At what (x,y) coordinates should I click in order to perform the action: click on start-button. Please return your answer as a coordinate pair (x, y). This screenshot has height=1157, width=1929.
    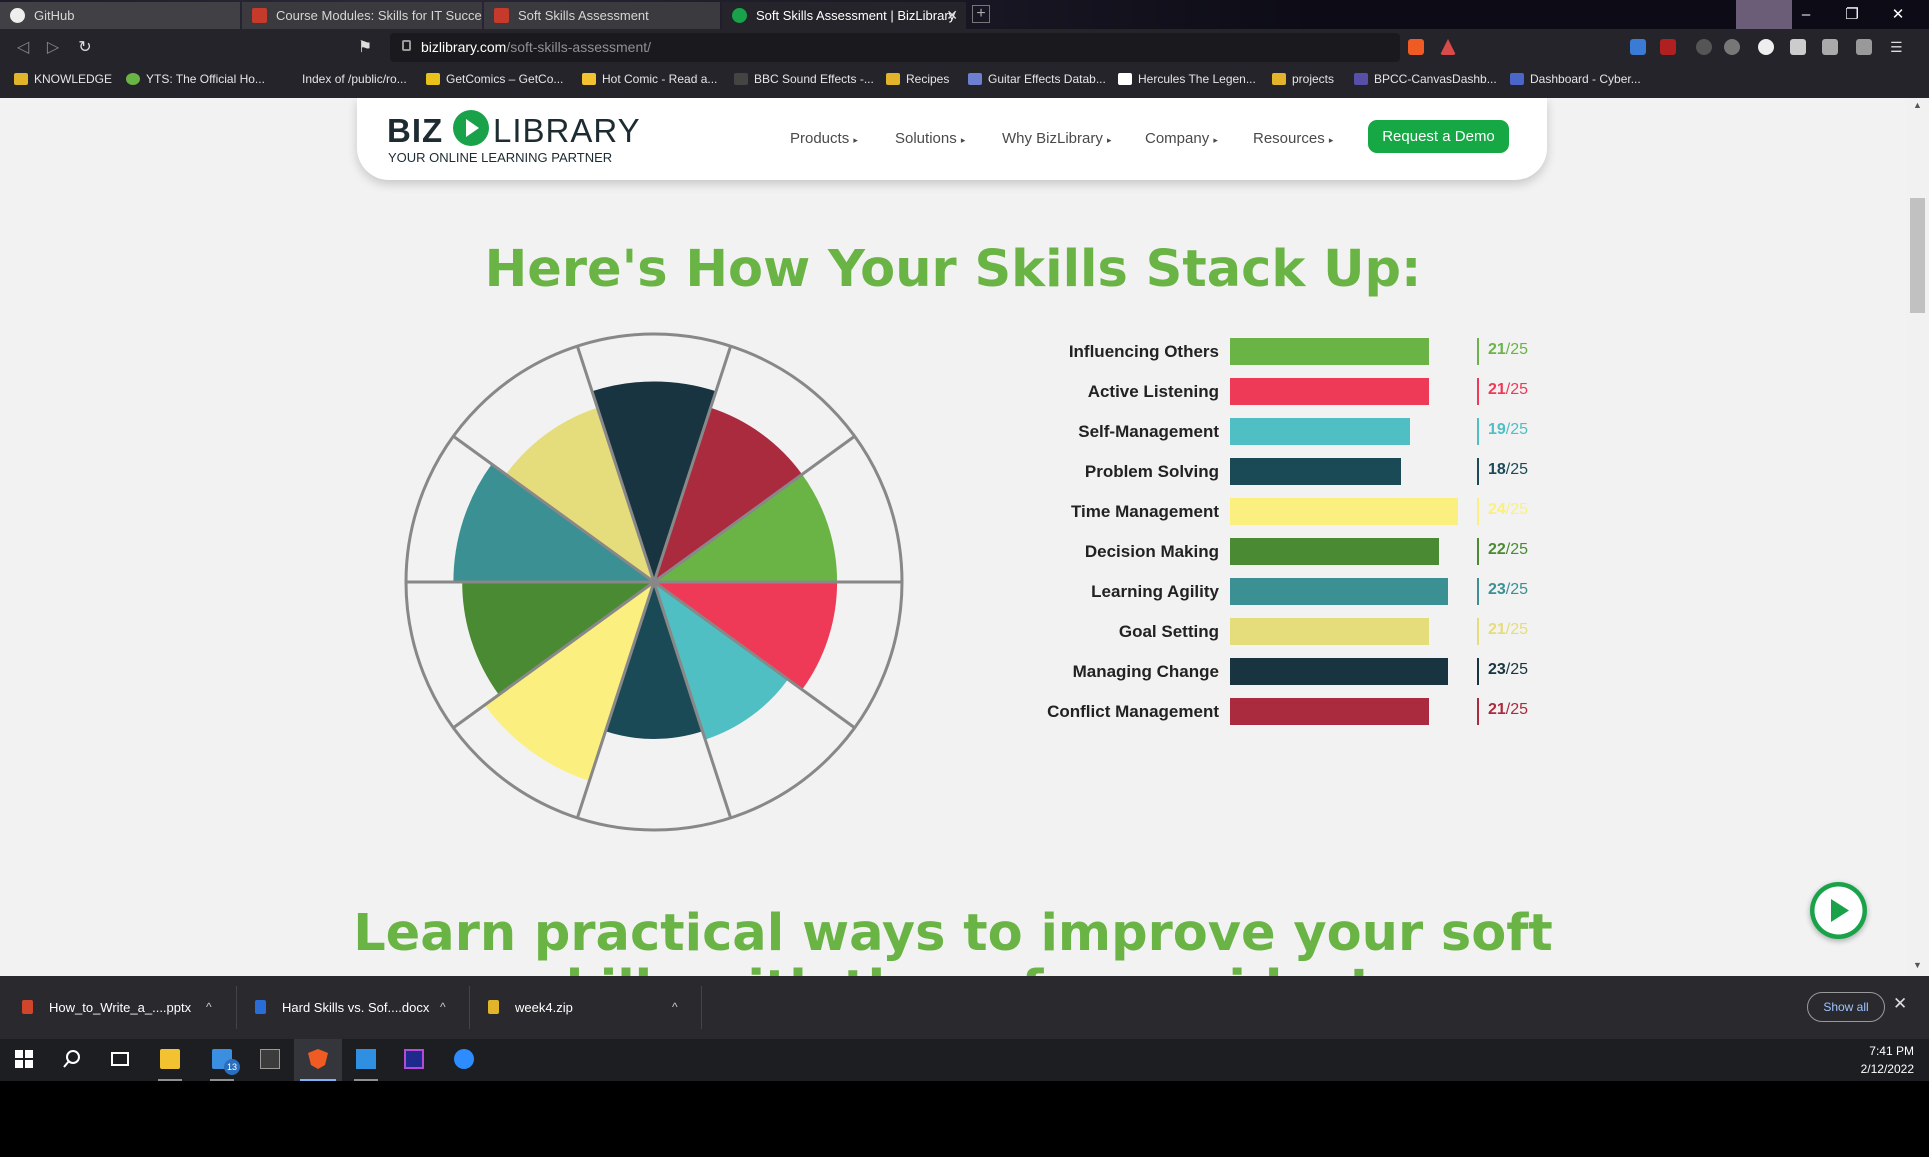
    Looking at the image, I should click on (24, 1060).